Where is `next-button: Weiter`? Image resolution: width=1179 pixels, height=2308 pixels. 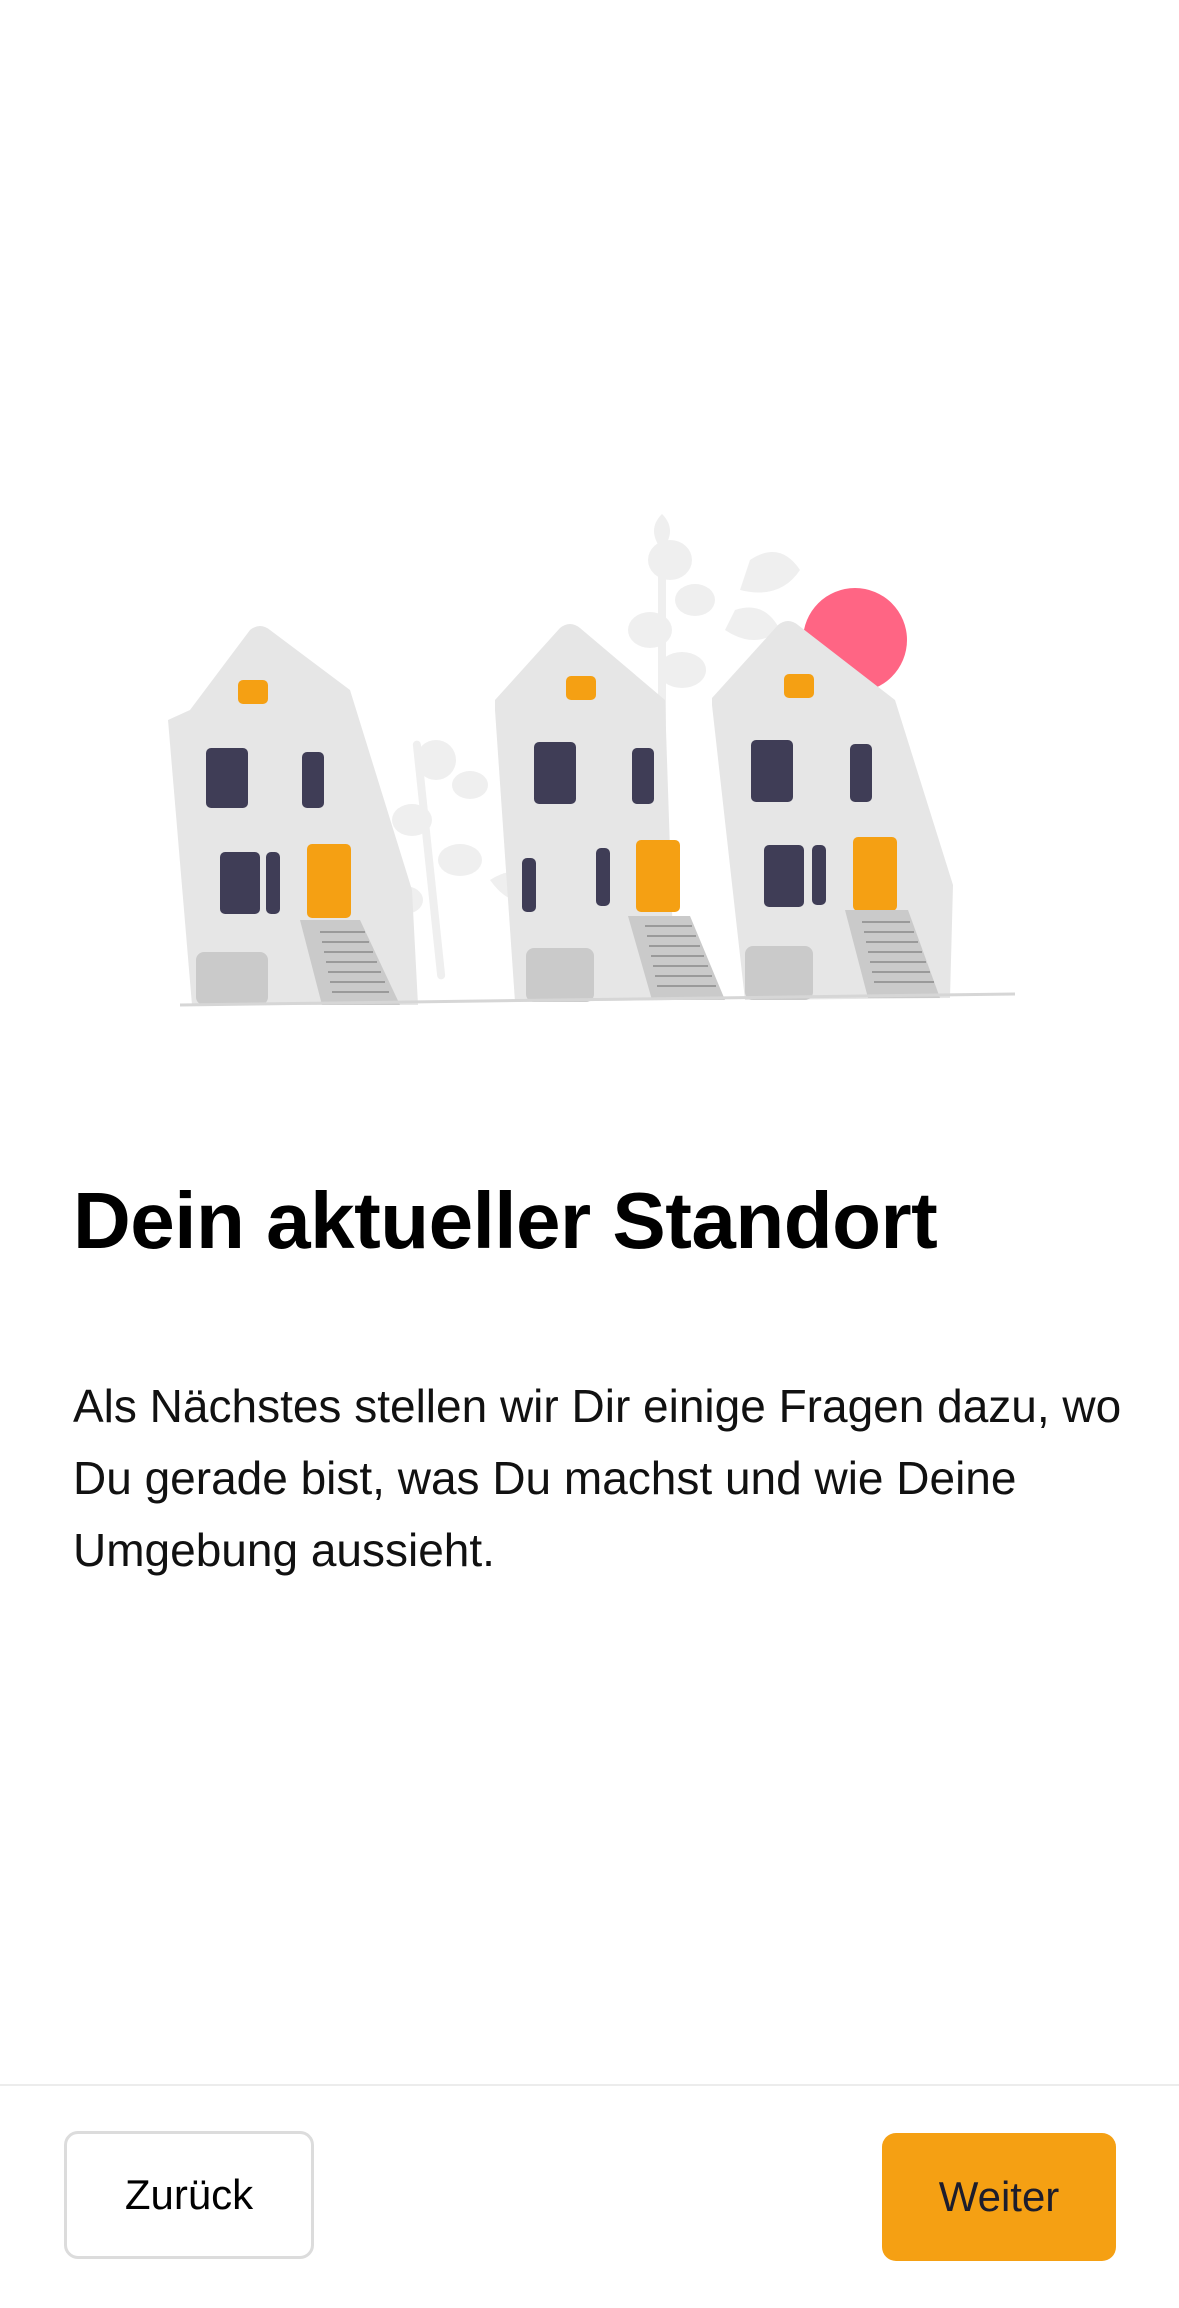
next-button: Weiter is located at coordinates (999, 2197).